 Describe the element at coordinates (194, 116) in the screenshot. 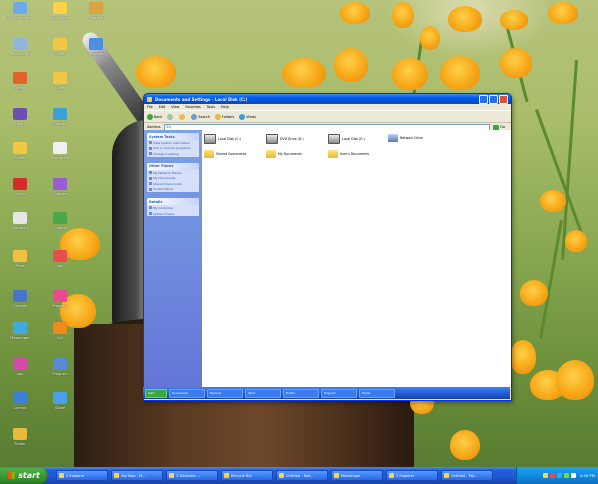

I see `search-icon` at that location.